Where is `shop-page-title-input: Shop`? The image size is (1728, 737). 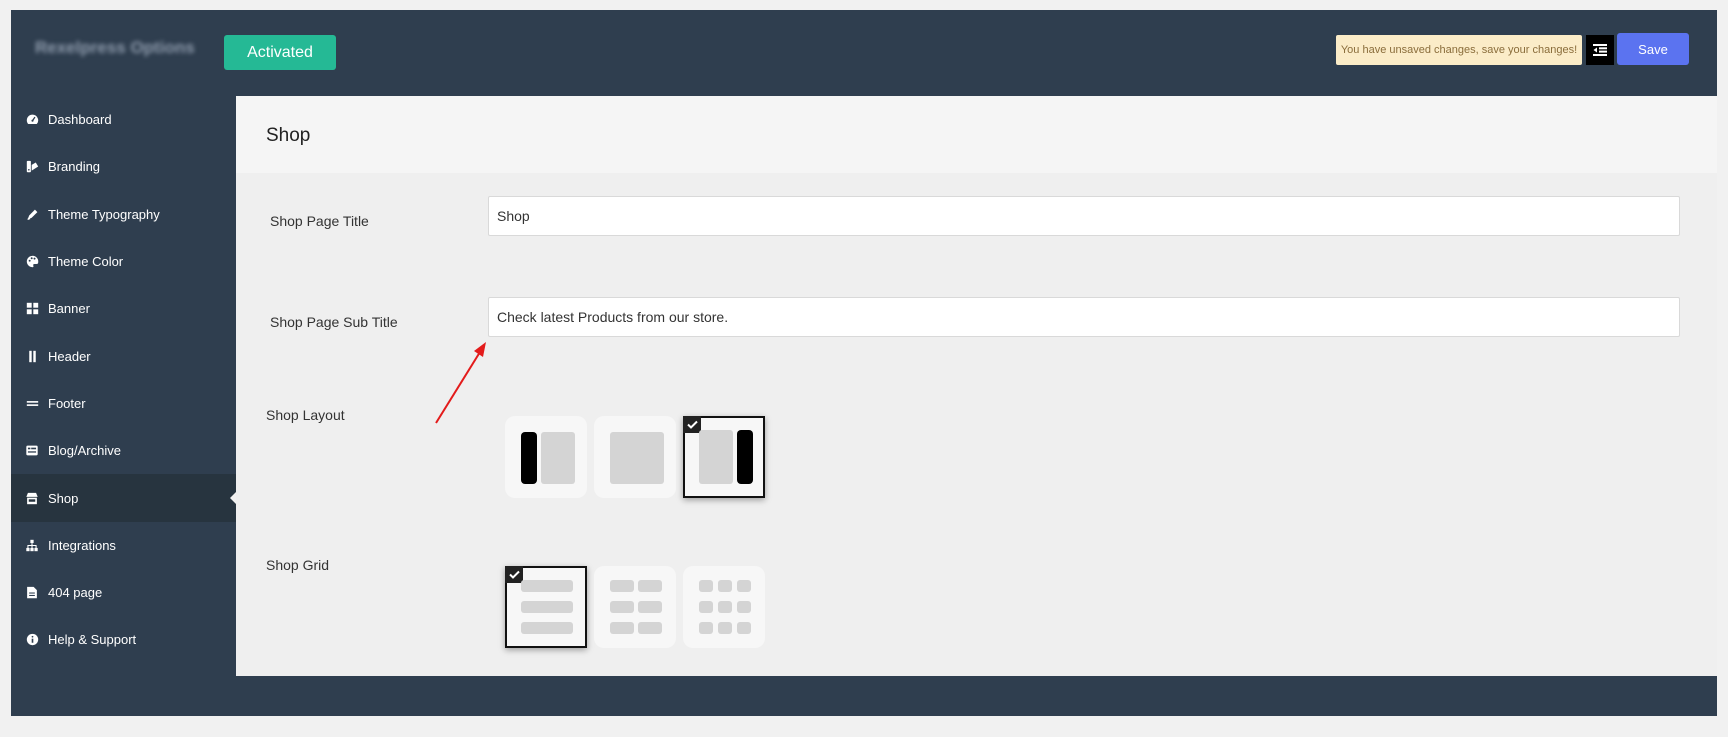
shop-page-title-input: Shop is located at coordinates (1084, 216).